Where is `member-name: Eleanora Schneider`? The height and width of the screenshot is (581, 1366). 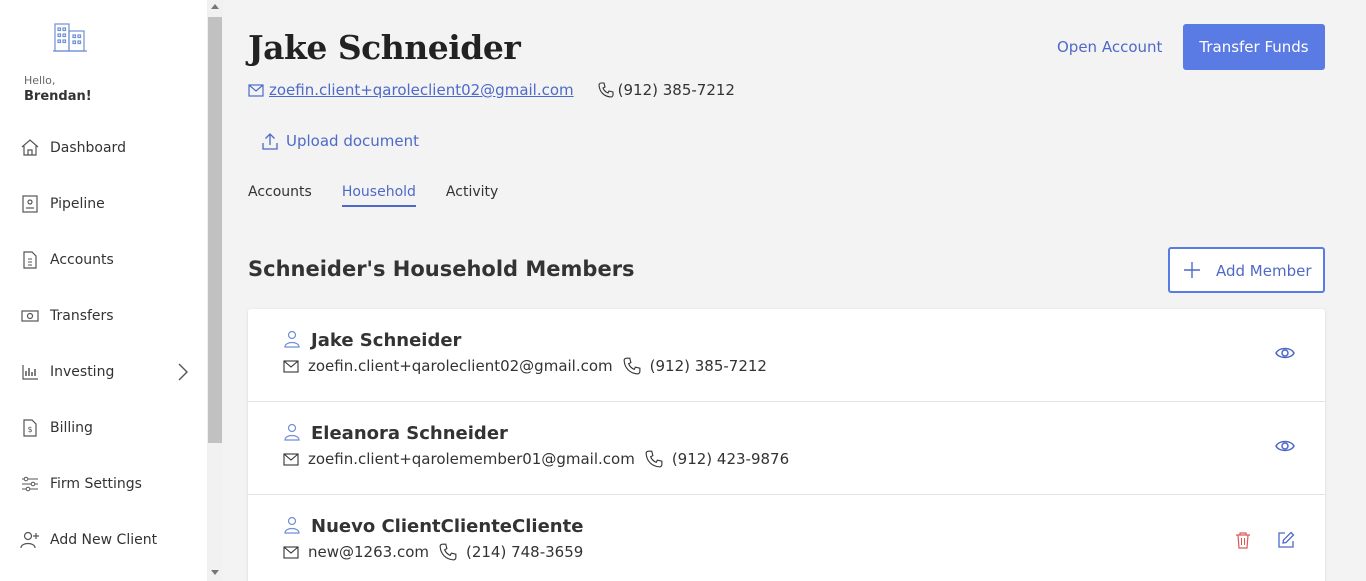
member-name: Eleanora Schneider is located at coordinates (409, 433).